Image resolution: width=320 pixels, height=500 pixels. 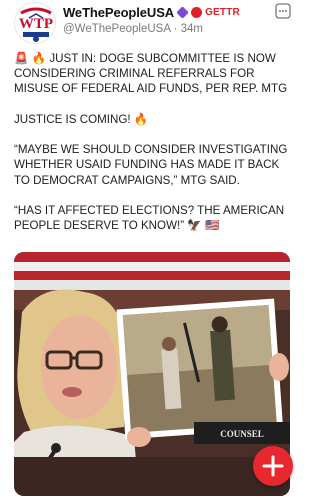 What do you see at coordinates (283, 11) in the screenshot?
I see `more-options-icon` at bounding box center [283, 11].